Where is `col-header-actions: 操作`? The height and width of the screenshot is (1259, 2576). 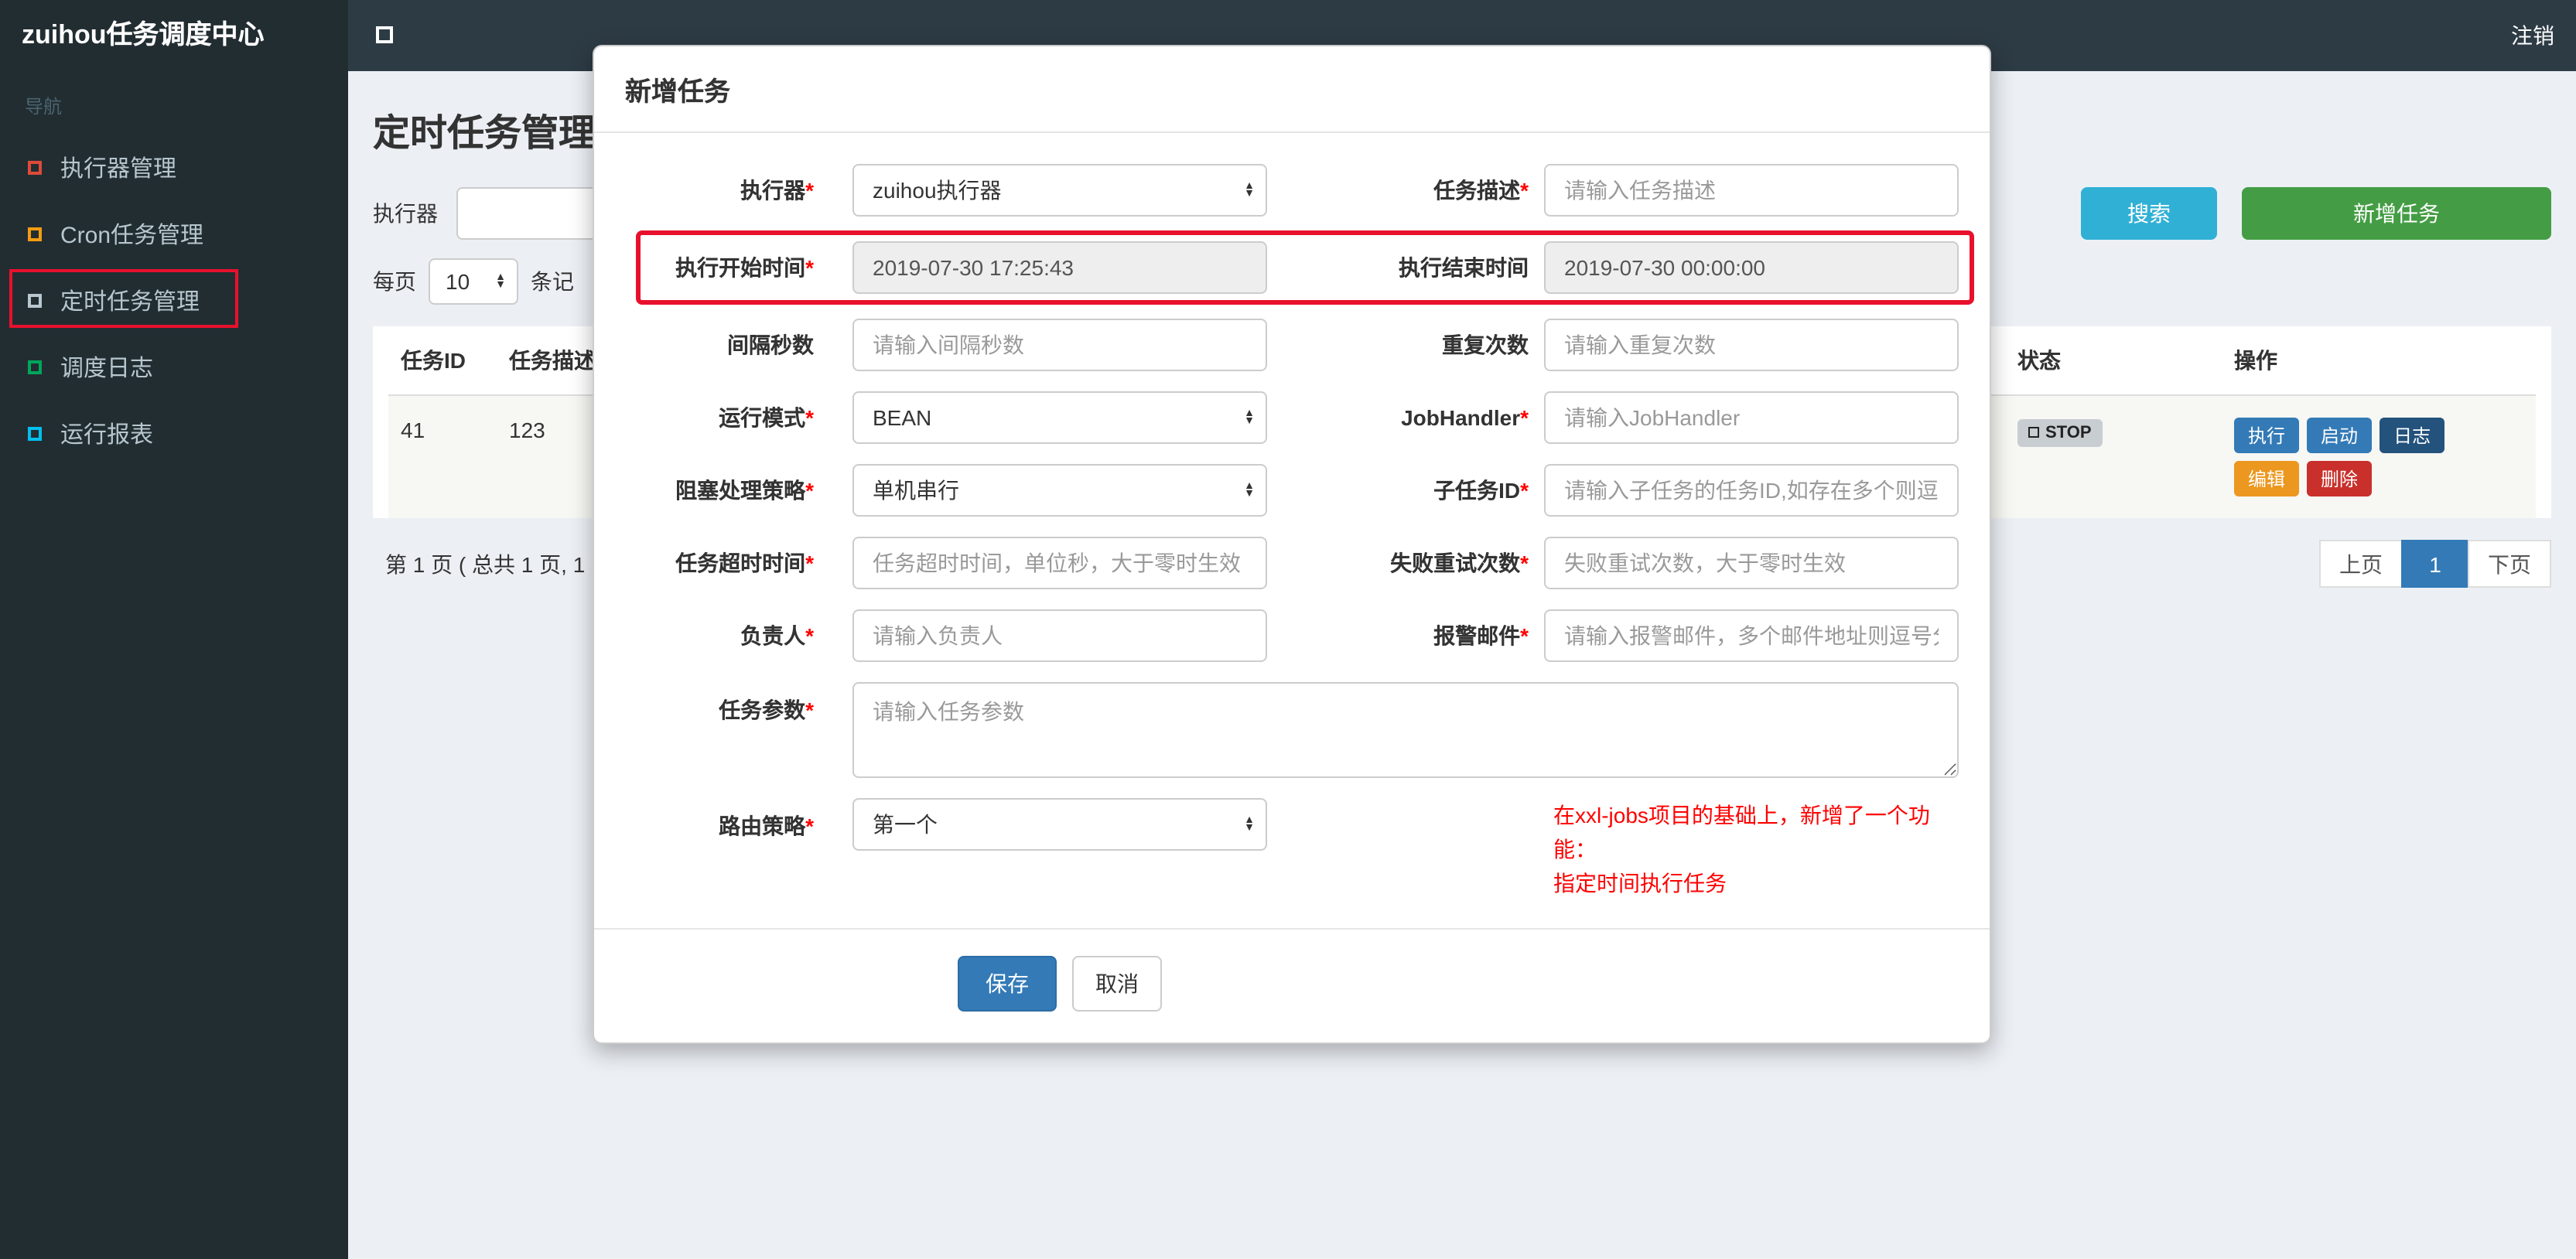 col-header-actions: 操作 is located at coordinates (2379, 361).